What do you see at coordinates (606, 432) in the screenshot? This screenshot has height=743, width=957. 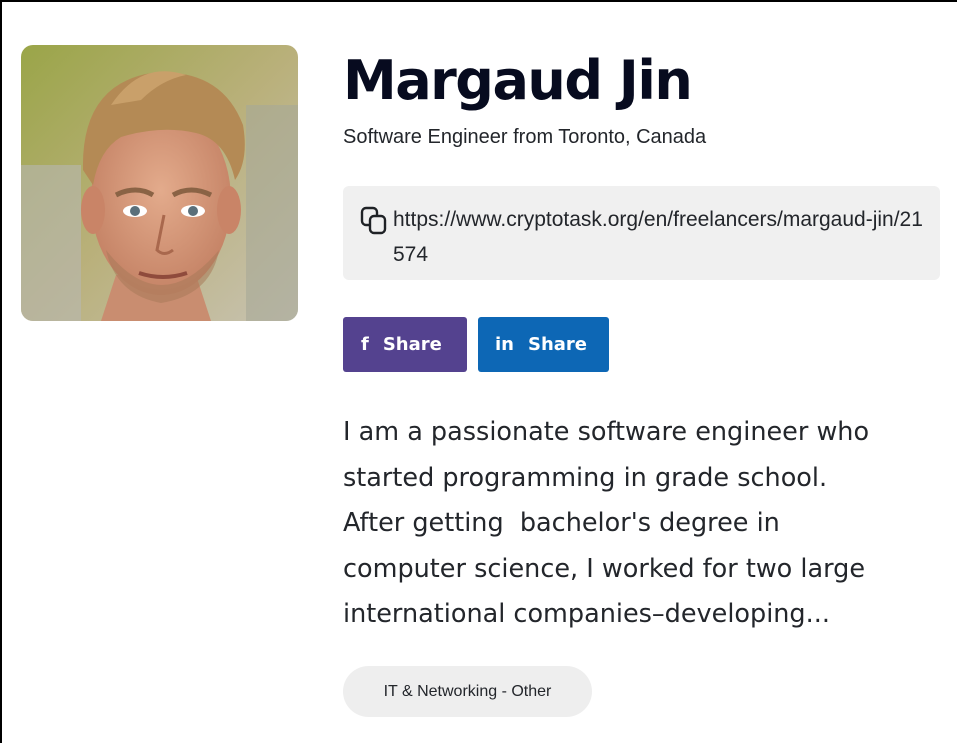 I see `bio-line: I am a passionate software engineer who` at bounding box center [606, 432].